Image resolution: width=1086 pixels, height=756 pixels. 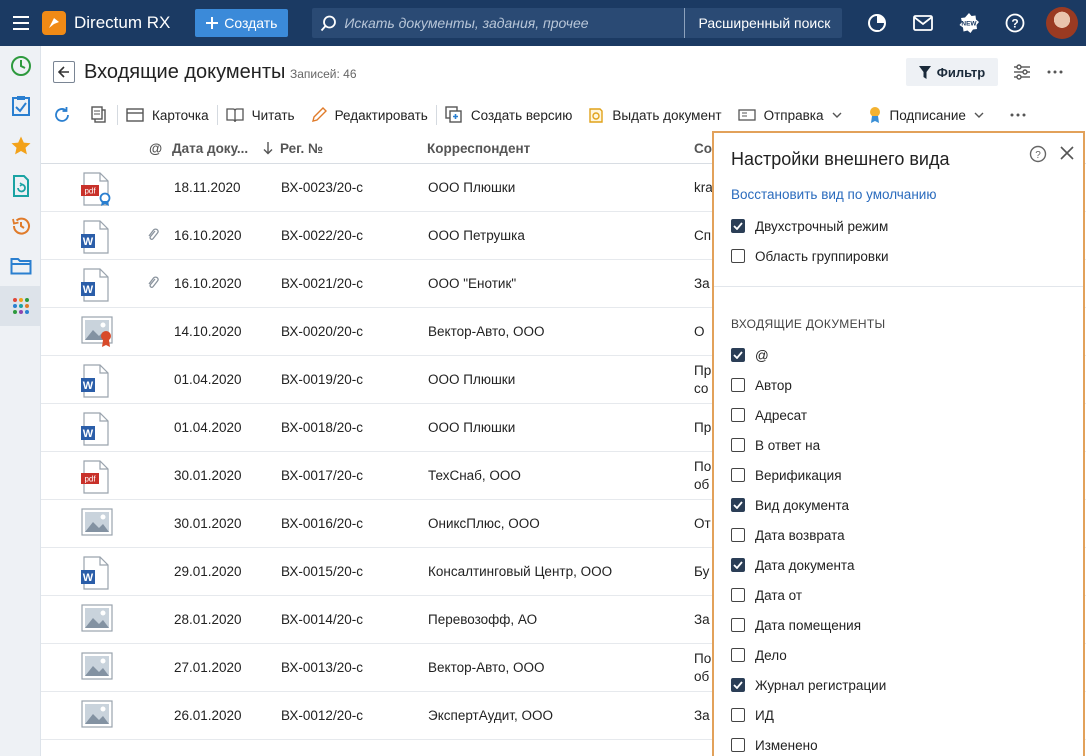 What do you see at coordinates (20, 146) in the screenshot?
I see `sidebar-star-icon` at bounding box center [20, 146].